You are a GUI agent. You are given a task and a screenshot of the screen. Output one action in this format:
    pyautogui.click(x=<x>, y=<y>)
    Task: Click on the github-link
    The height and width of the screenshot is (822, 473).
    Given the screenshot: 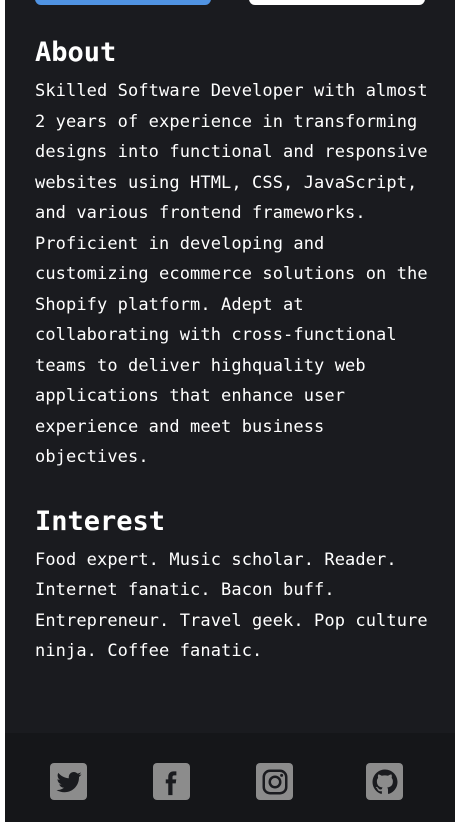 What is the action you would take?
    pyautogui.click(x=384, y=781)
    